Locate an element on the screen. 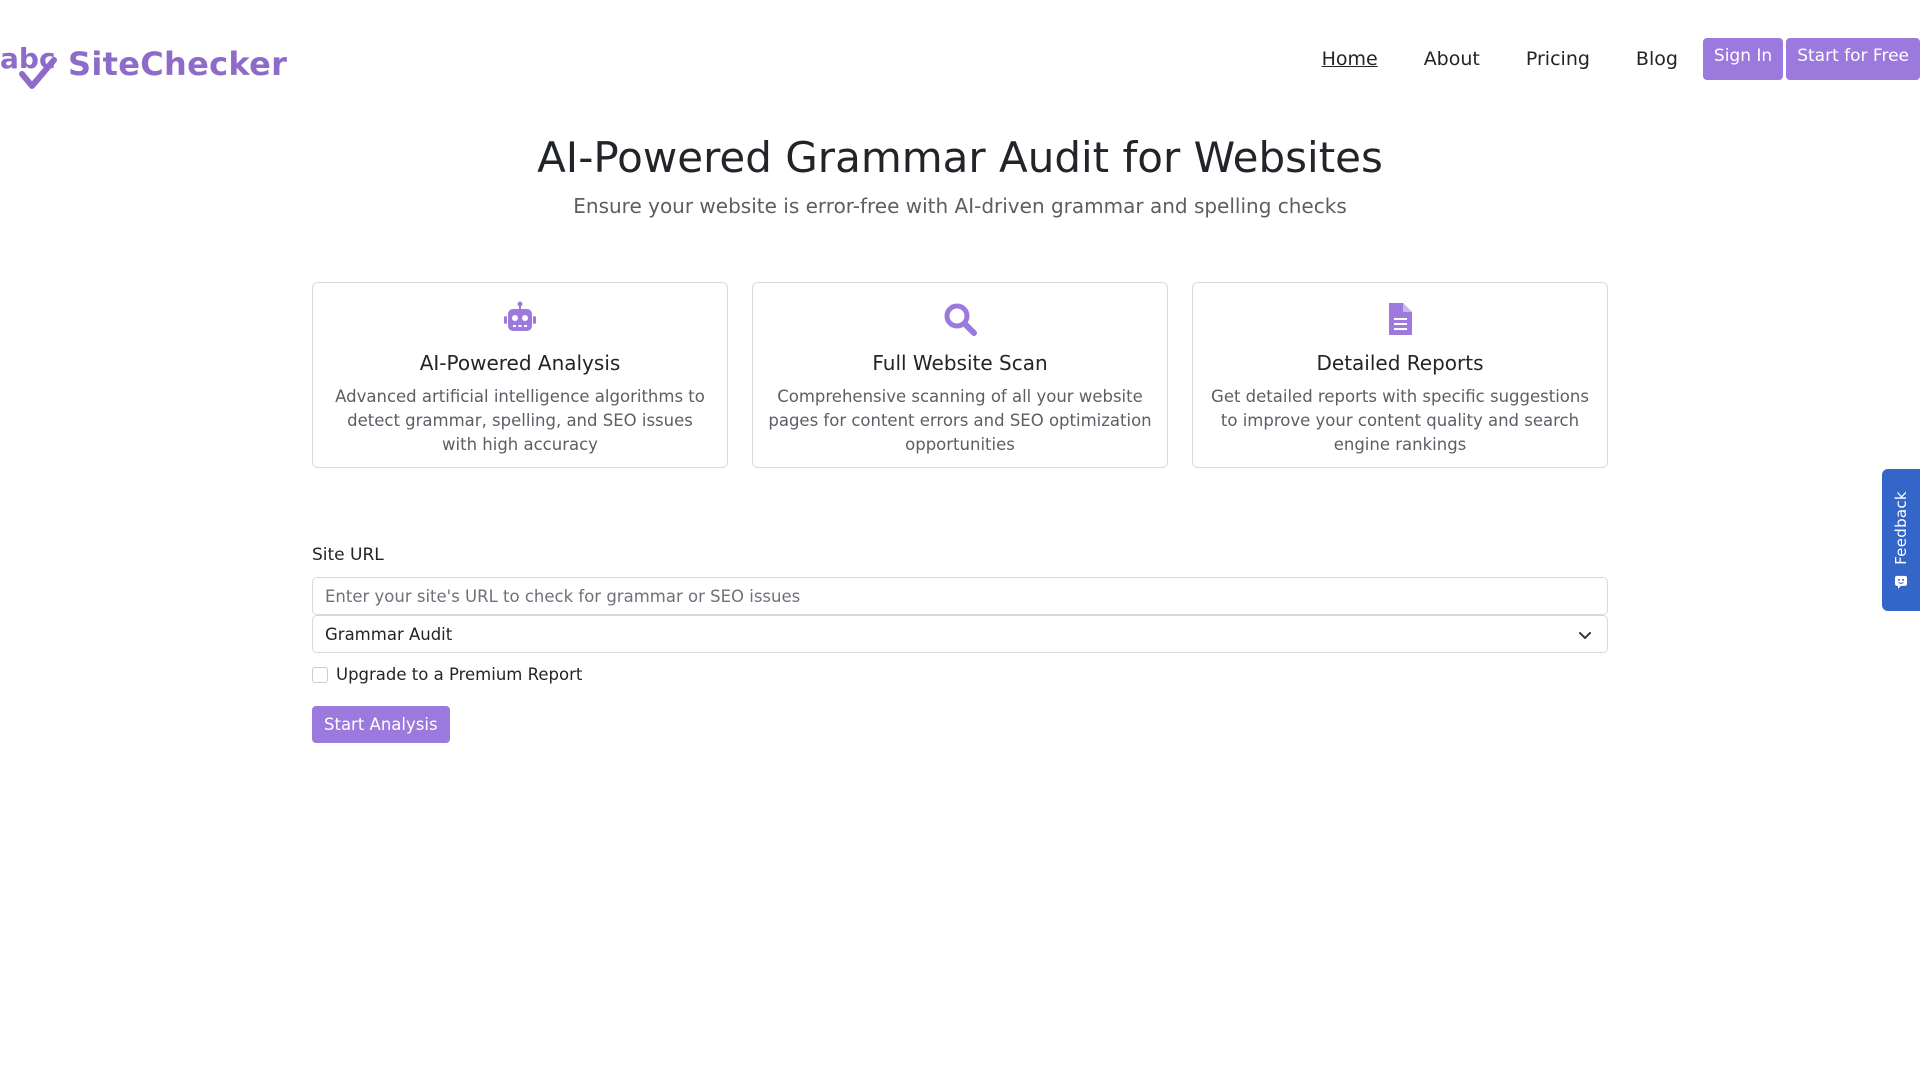 The height and width of the screenshot is (1080, 1920). premium-report-label: Upgrade to a Premium Report is located at coordinates (459, 675).